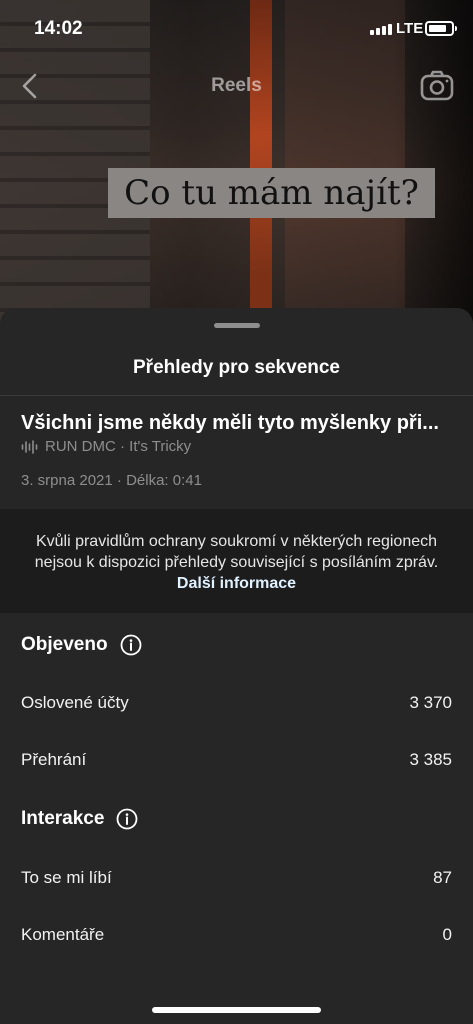 The height and width of the screenshot is (1024, 473). What do you see at coordinates (63, 818) in the screenshot?
I see `section-interactions-title: Interakce` at bounding box center [63, 818].